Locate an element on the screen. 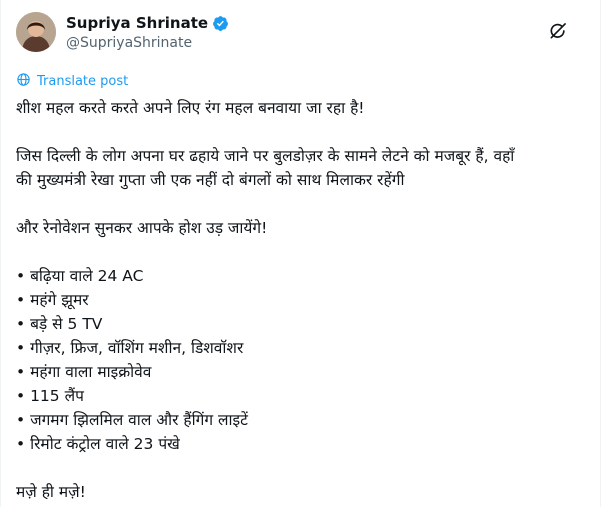 This screenshot has width=603, height=507. bullet-item: • जगमग झिलमिल वाल और हैंगिंग लाइटें is located at coordinates (132, 420).